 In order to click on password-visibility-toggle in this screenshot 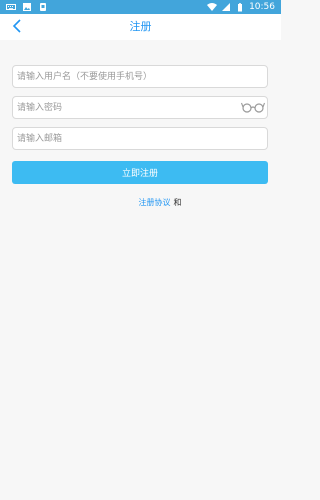, I will do `click(253, 107)`.